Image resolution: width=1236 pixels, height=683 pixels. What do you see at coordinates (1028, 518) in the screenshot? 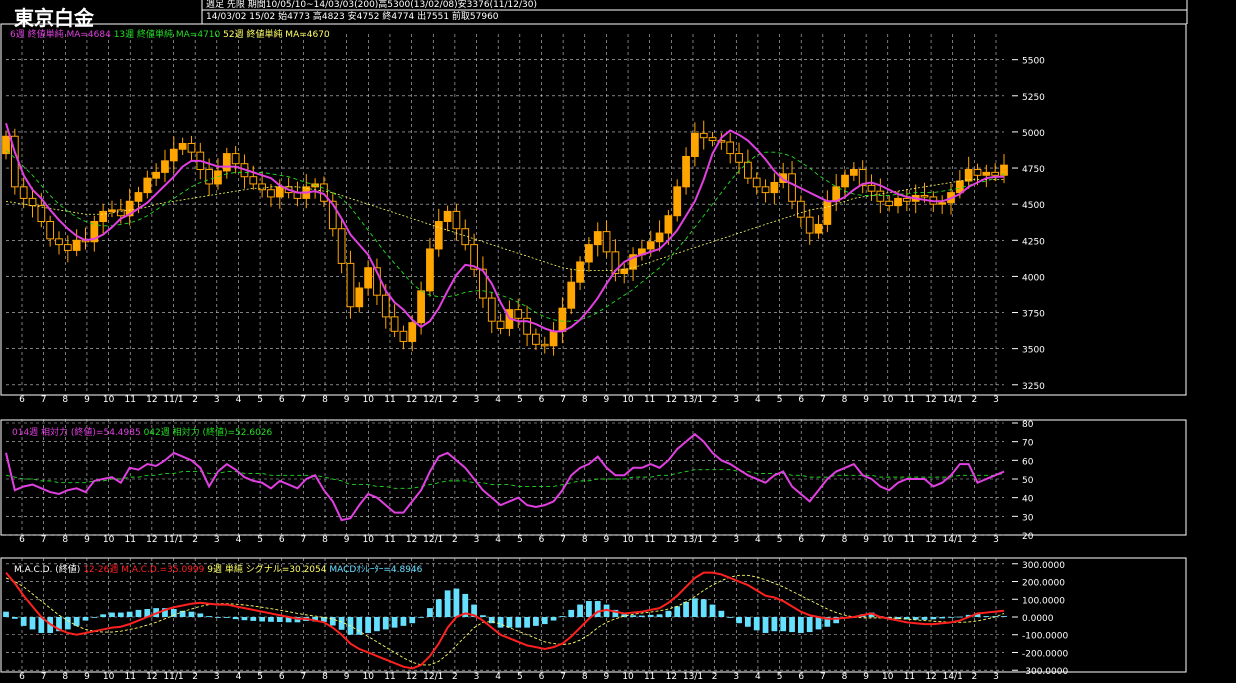
I see `y-tick-label: 30` at bounding box center [1028, 518].